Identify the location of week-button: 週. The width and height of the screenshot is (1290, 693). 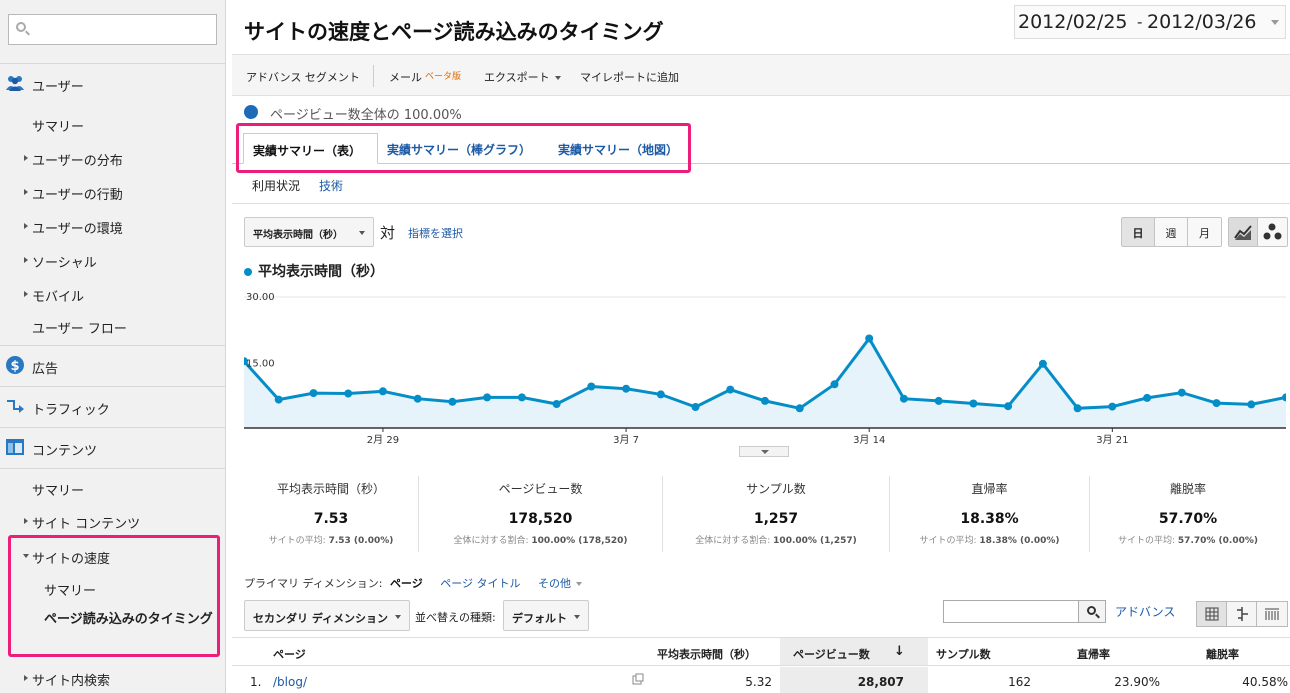
(1171, 232).